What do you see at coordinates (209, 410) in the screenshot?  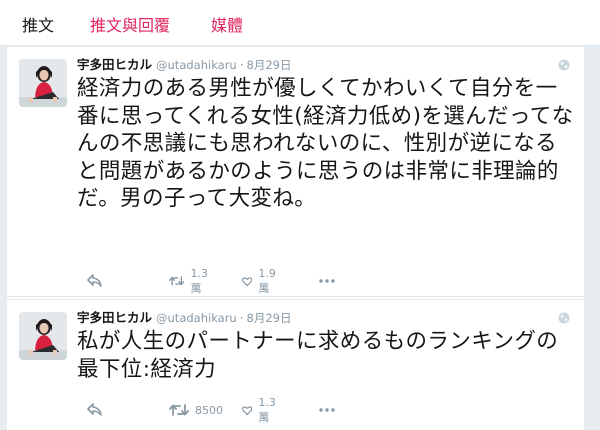 I see `retweet-count: 8500` at bounding box center [209, 410].